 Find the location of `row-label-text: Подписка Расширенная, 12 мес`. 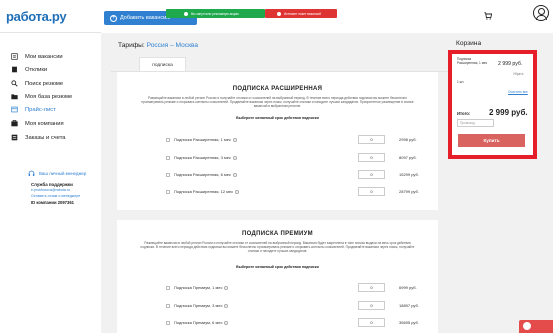

row-label-text: Подписка Расширенная, 12 мес is located at coordinates (204, 191).